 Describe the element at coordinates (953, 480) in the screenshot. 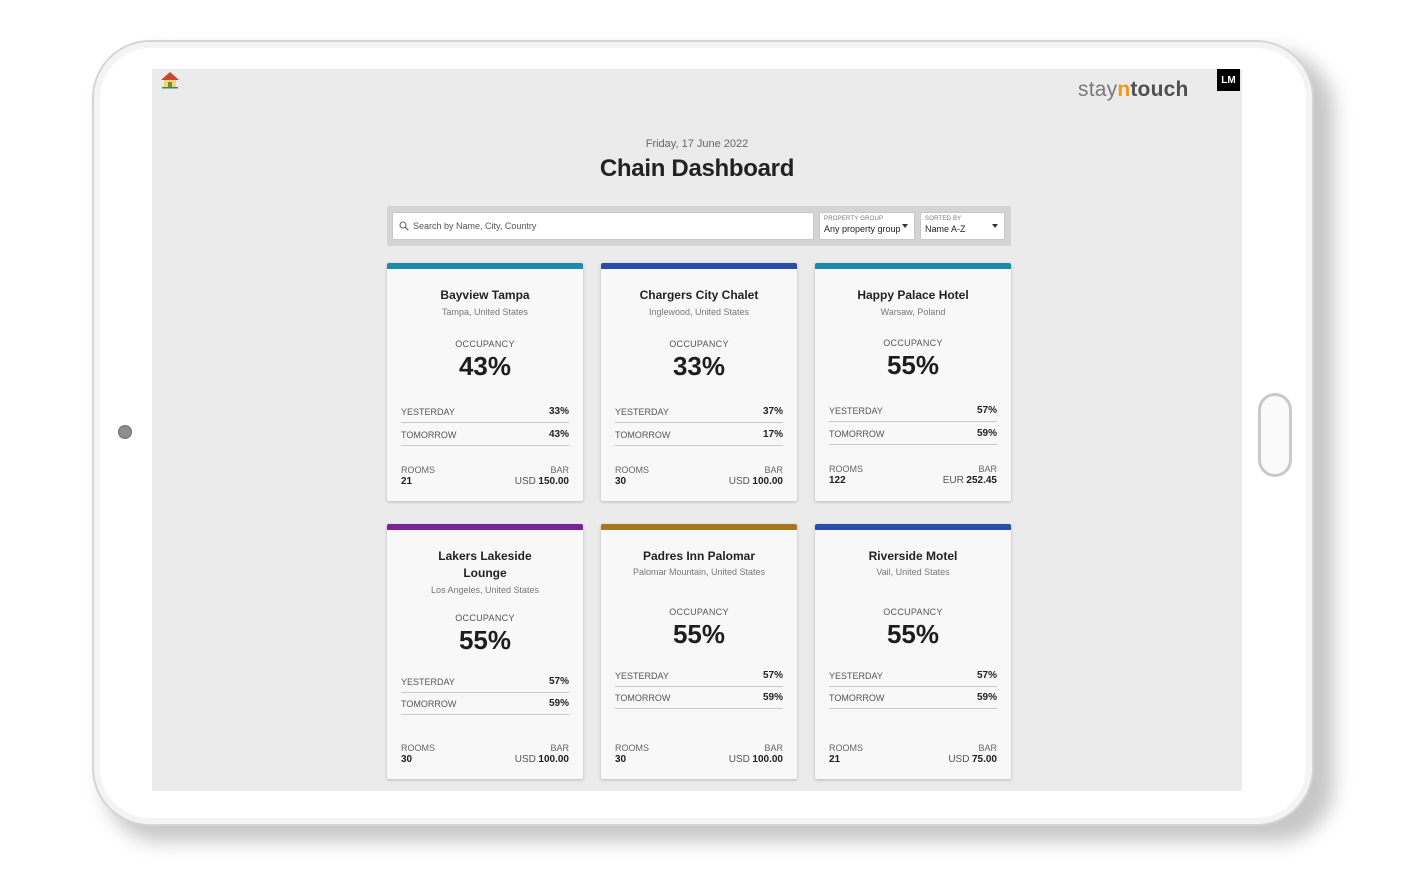

I see `bar-currency: EUR` at that location.